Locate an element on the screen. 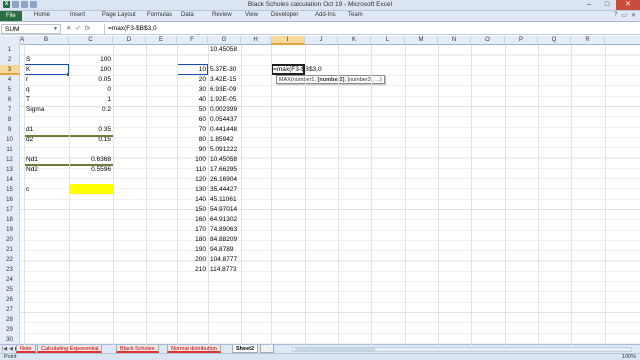  column-header-h: H is located at coordinates (256, 40).